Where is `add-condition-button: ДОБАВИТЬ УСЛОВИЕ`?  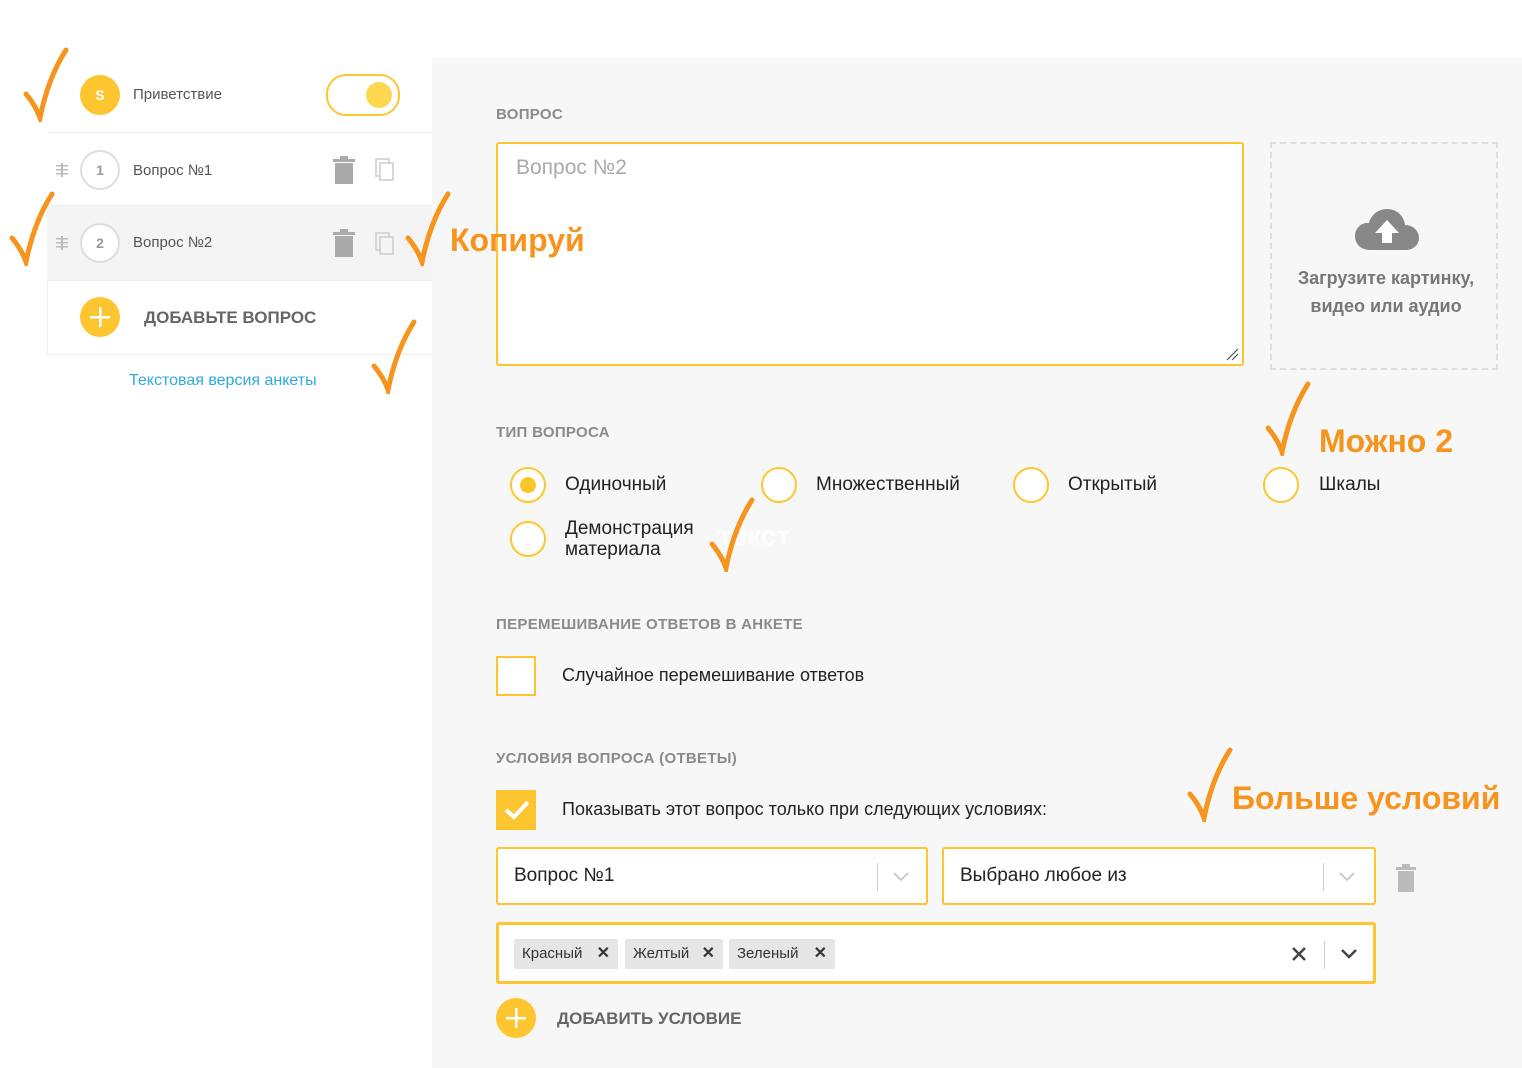 add-condition-button: ДОБАВИТЬ УСЛОВИЕ is located at coordinates (646, 1019).